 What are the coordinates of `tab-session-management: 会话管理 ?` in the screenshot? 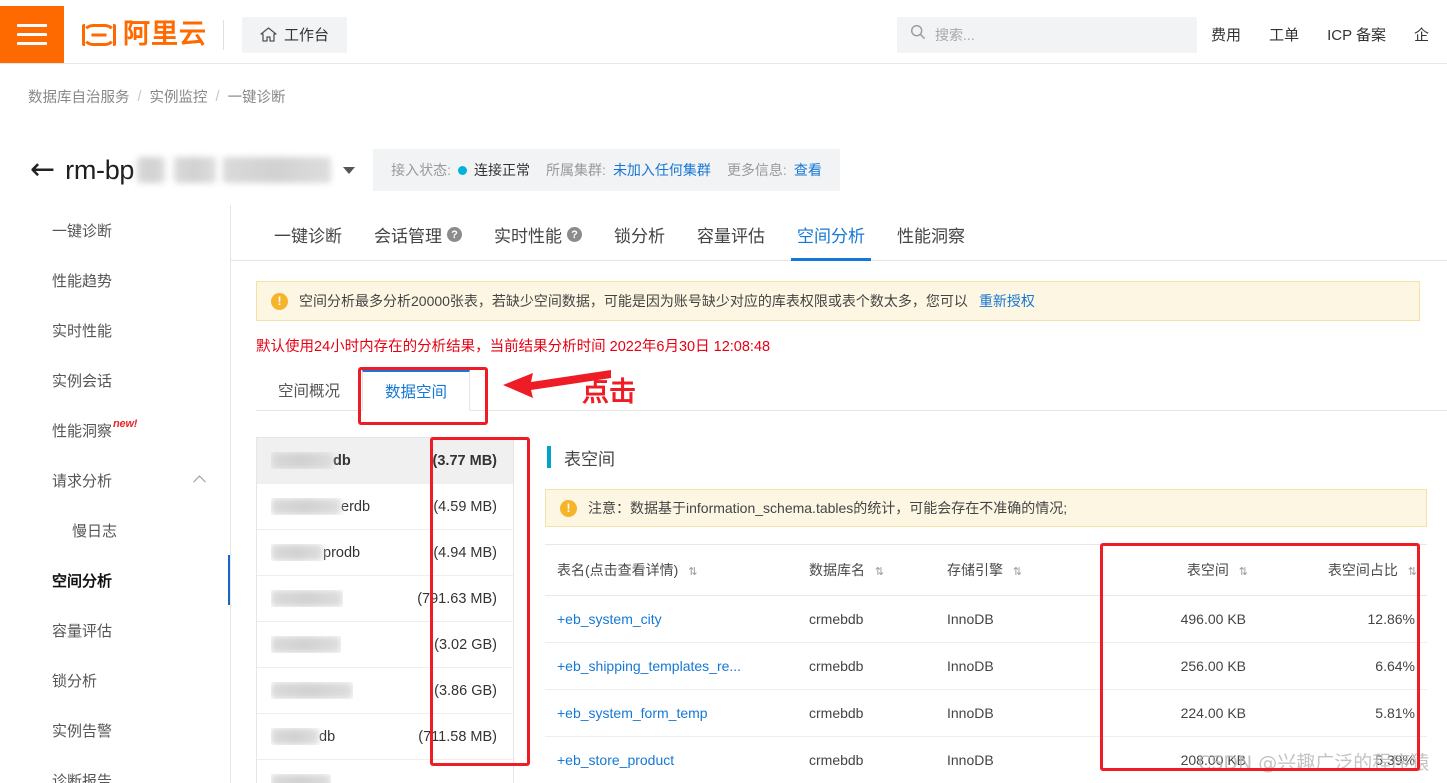 It's located at (418, 241).